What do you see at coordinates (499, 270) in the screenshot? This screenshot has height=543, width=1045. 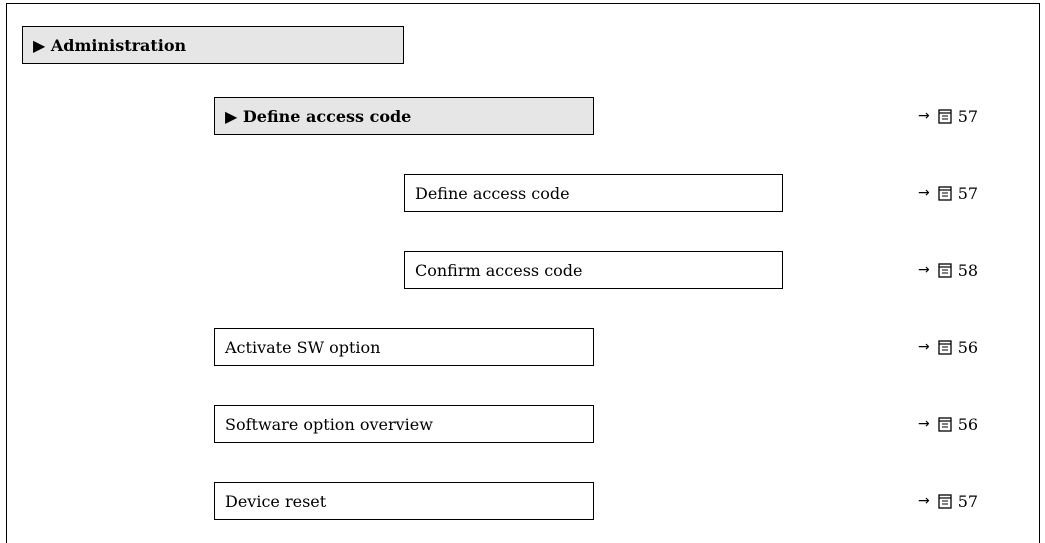 I see `param-label: Confirm access code` at bounding box center [499, 270].